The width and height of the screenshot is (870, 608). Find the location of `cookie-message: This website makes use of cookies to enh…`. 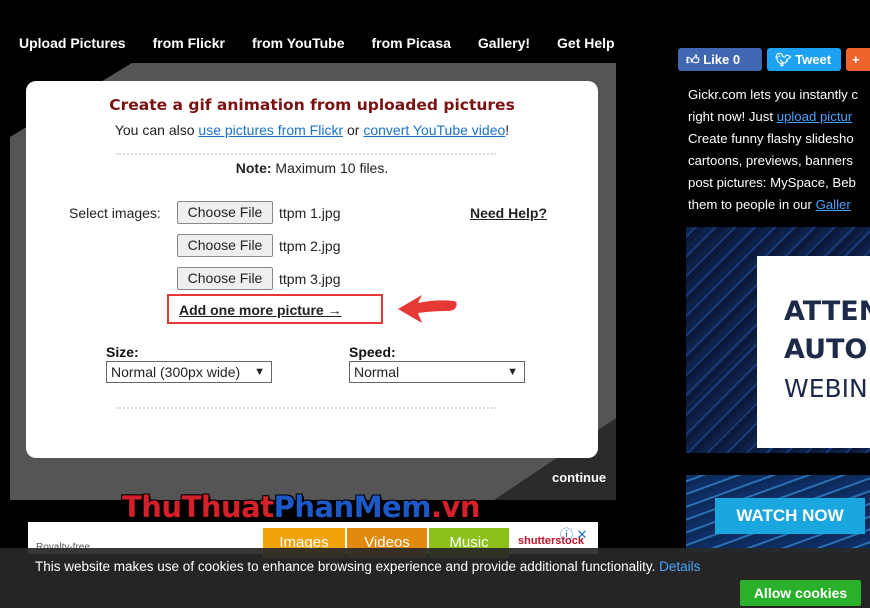

cookie-message: This website makes use of cookies to enh… is located at coordinates (367, 566).